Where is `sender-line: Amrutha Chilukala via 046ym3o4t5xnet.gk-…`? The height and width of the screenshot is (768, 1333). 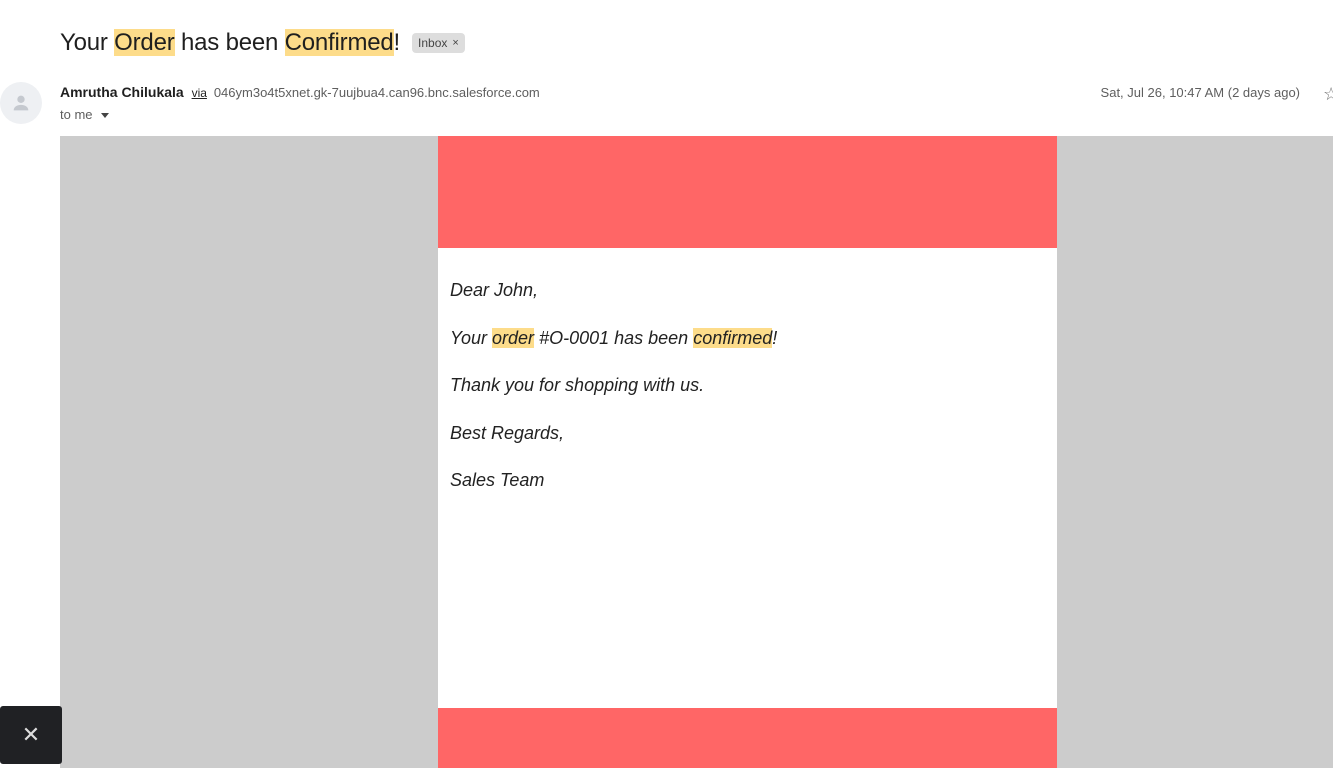
sender-line: Amrutha Chilukala via 046ym3o4t5xnet.gk-… is located at coordinates (300, 92).